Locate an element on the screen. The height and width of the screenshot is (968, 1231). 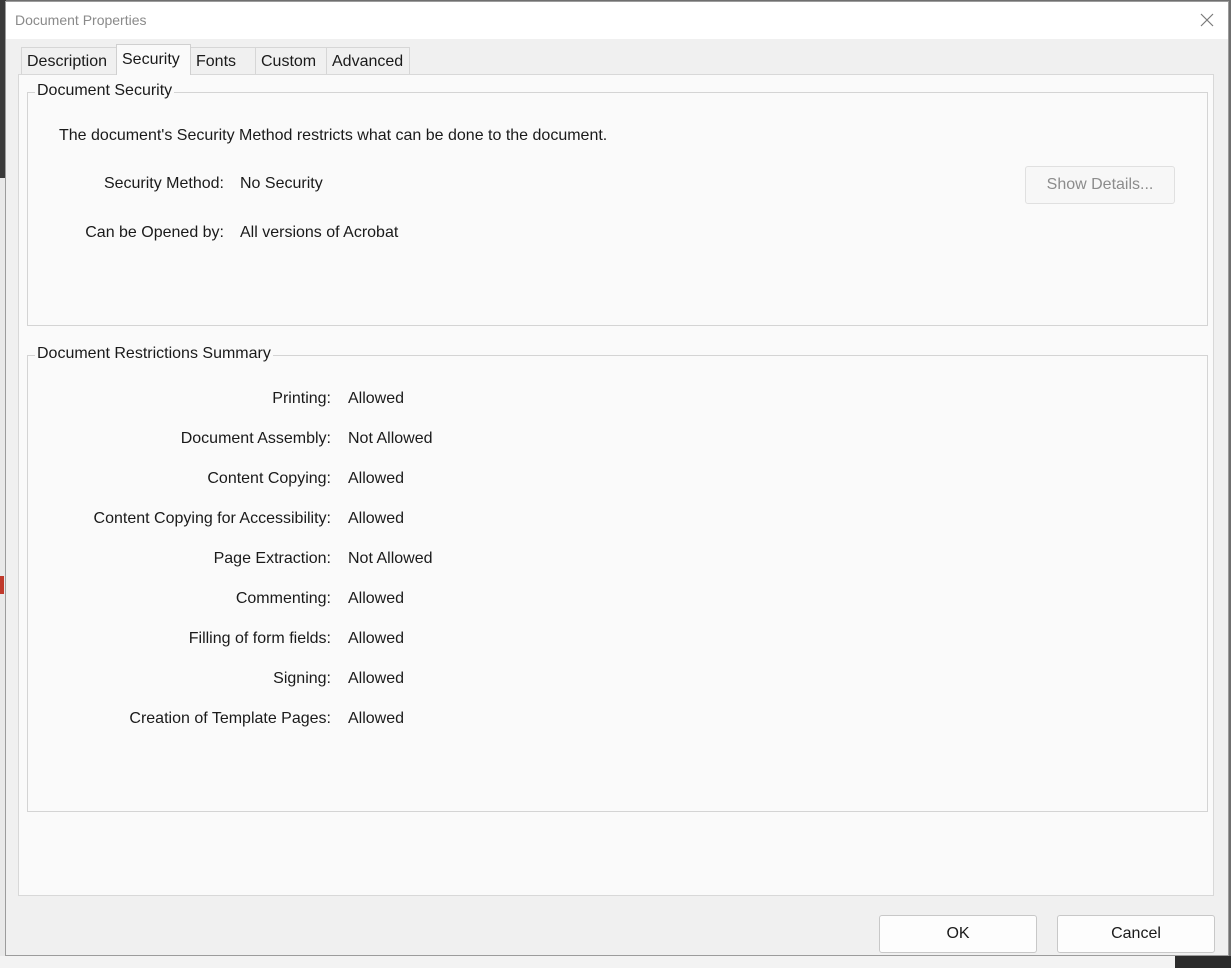
restriction-label: Content Copying for Accessibility: is located at coordinates (212, 518).